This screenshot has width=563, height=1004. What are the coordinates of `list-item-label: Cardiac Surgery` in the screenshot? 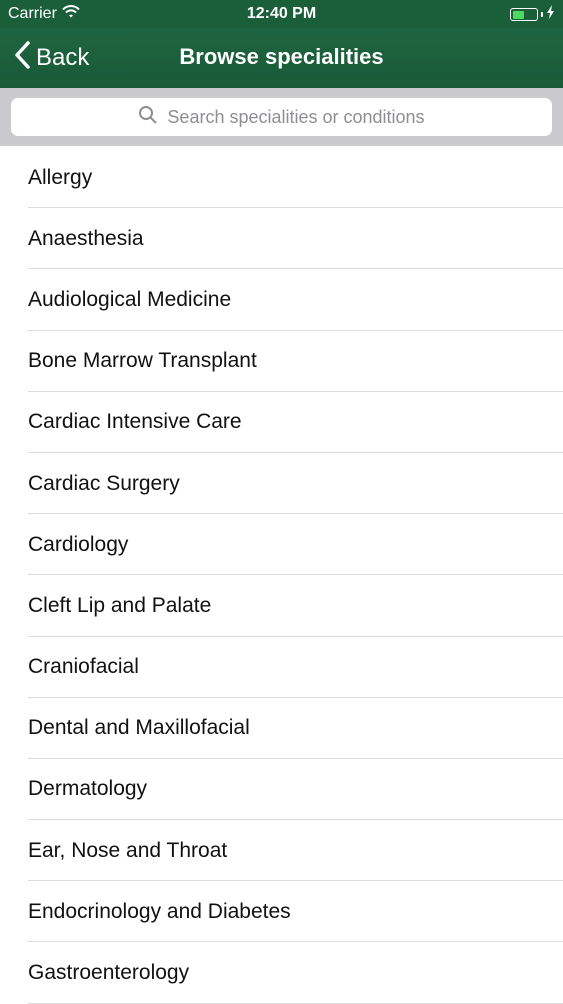 It's located at (104, 483).